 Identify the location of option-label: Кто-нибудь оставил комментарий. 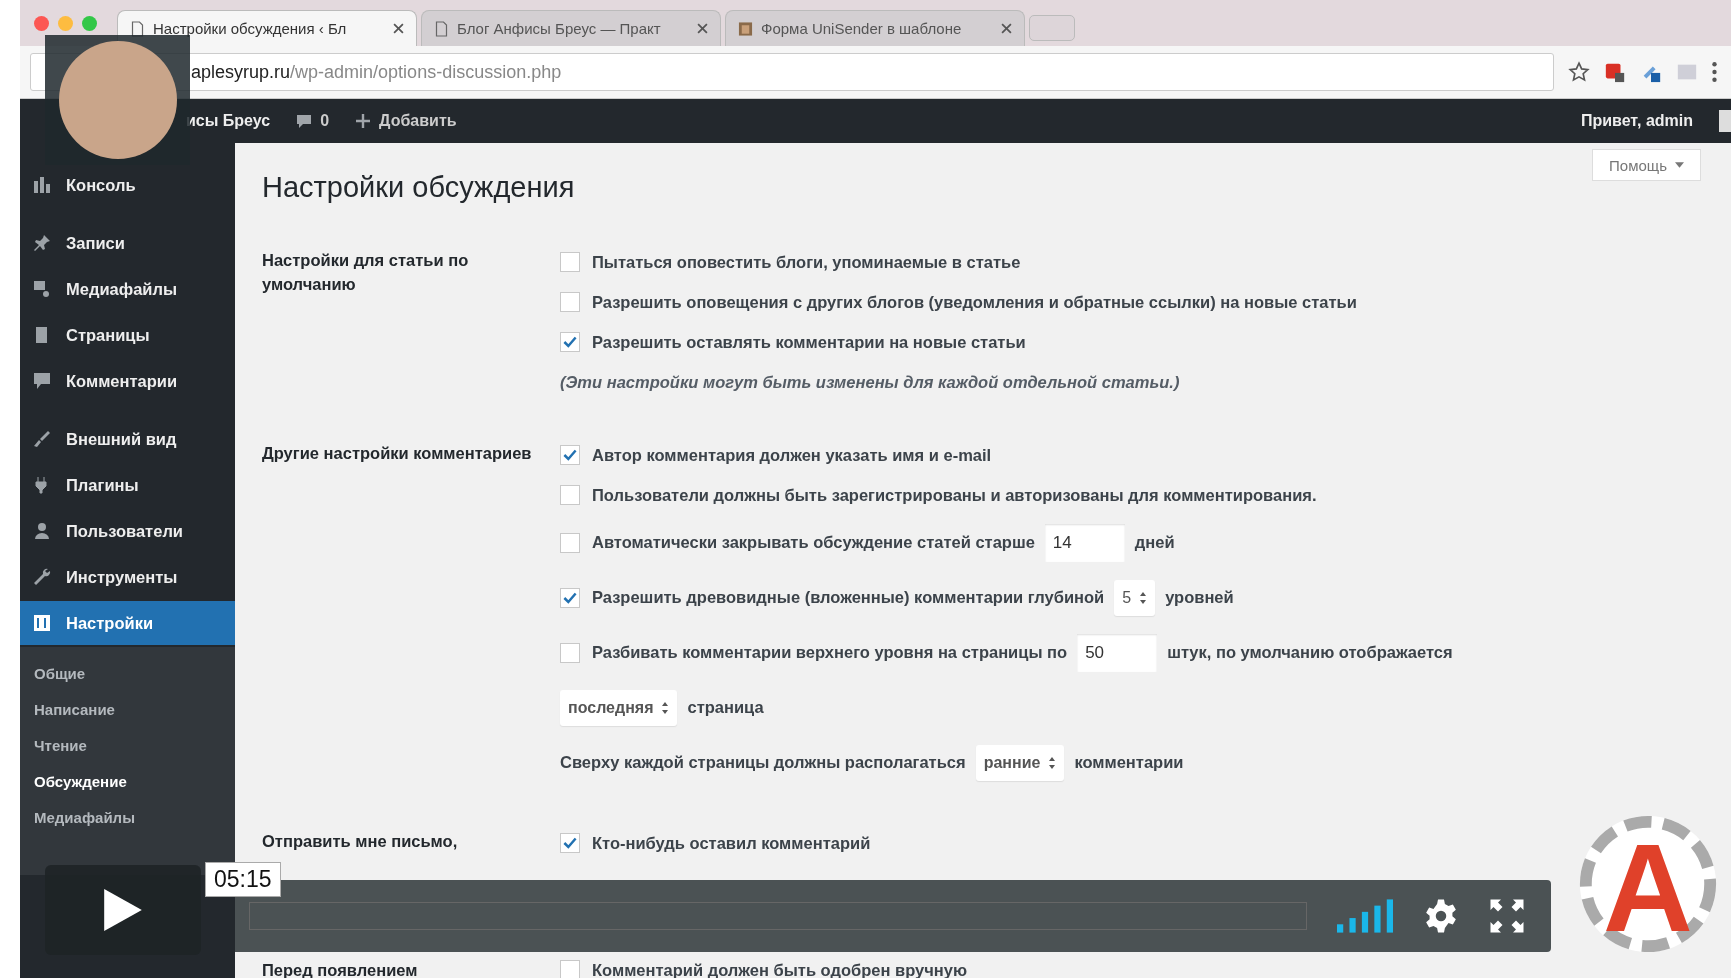
(731, 843).